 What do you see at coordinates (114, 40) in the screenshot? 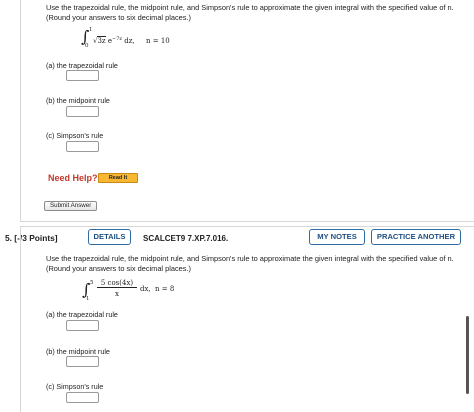
I see `integrand: √3z e−7z dz,` at bounding box center [114, 40].